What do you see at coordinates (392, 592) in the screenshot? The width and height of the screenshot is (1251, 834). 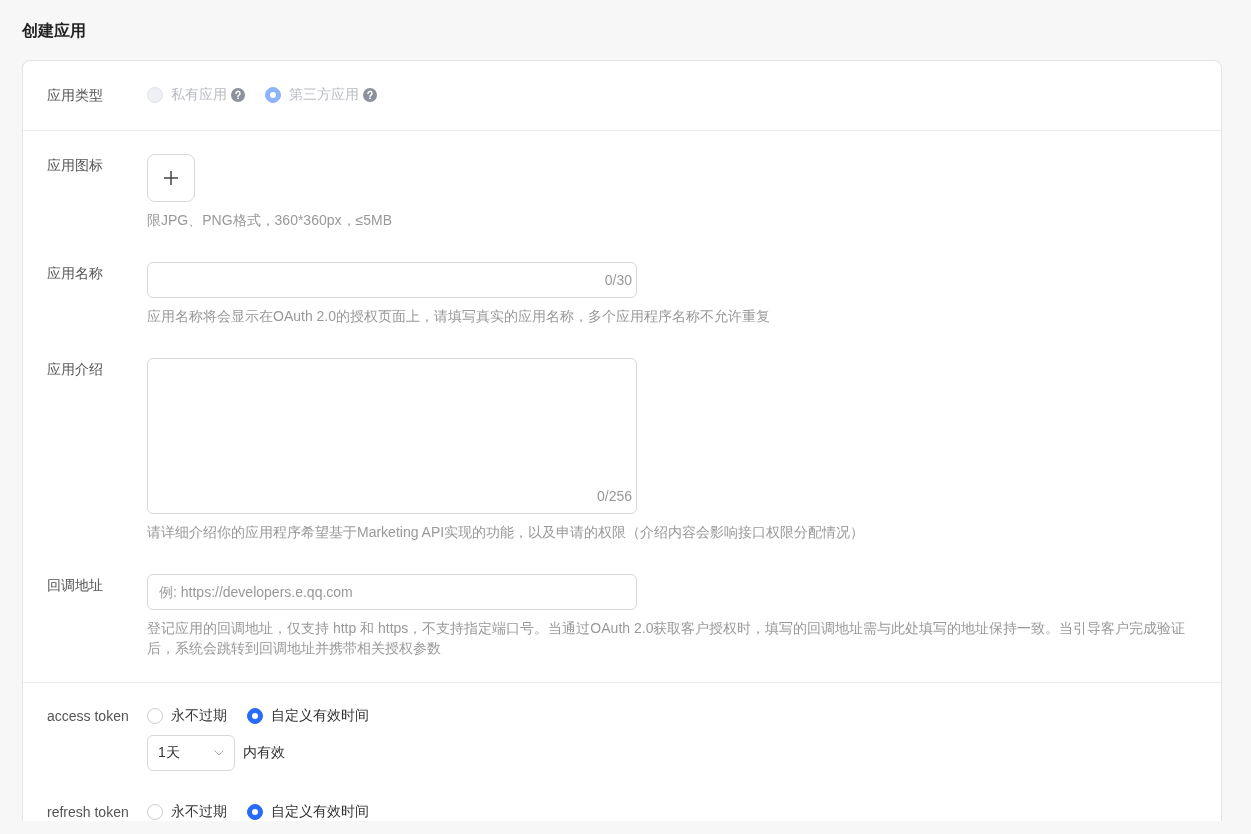 I see `input-field: 例: https://developers.e.qq.com` at bounding box center [392, 592].